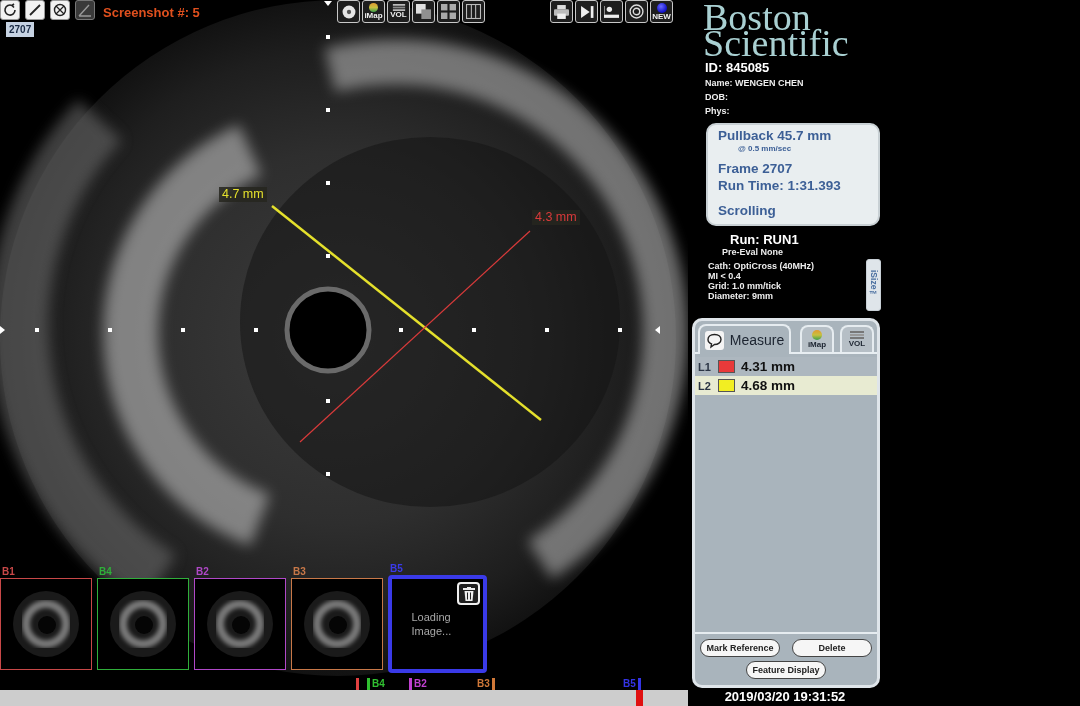  What do you see at coordinates (483, 684) in the screenshot?
I see `marker-label: B3` at bounding box center [483, 684].